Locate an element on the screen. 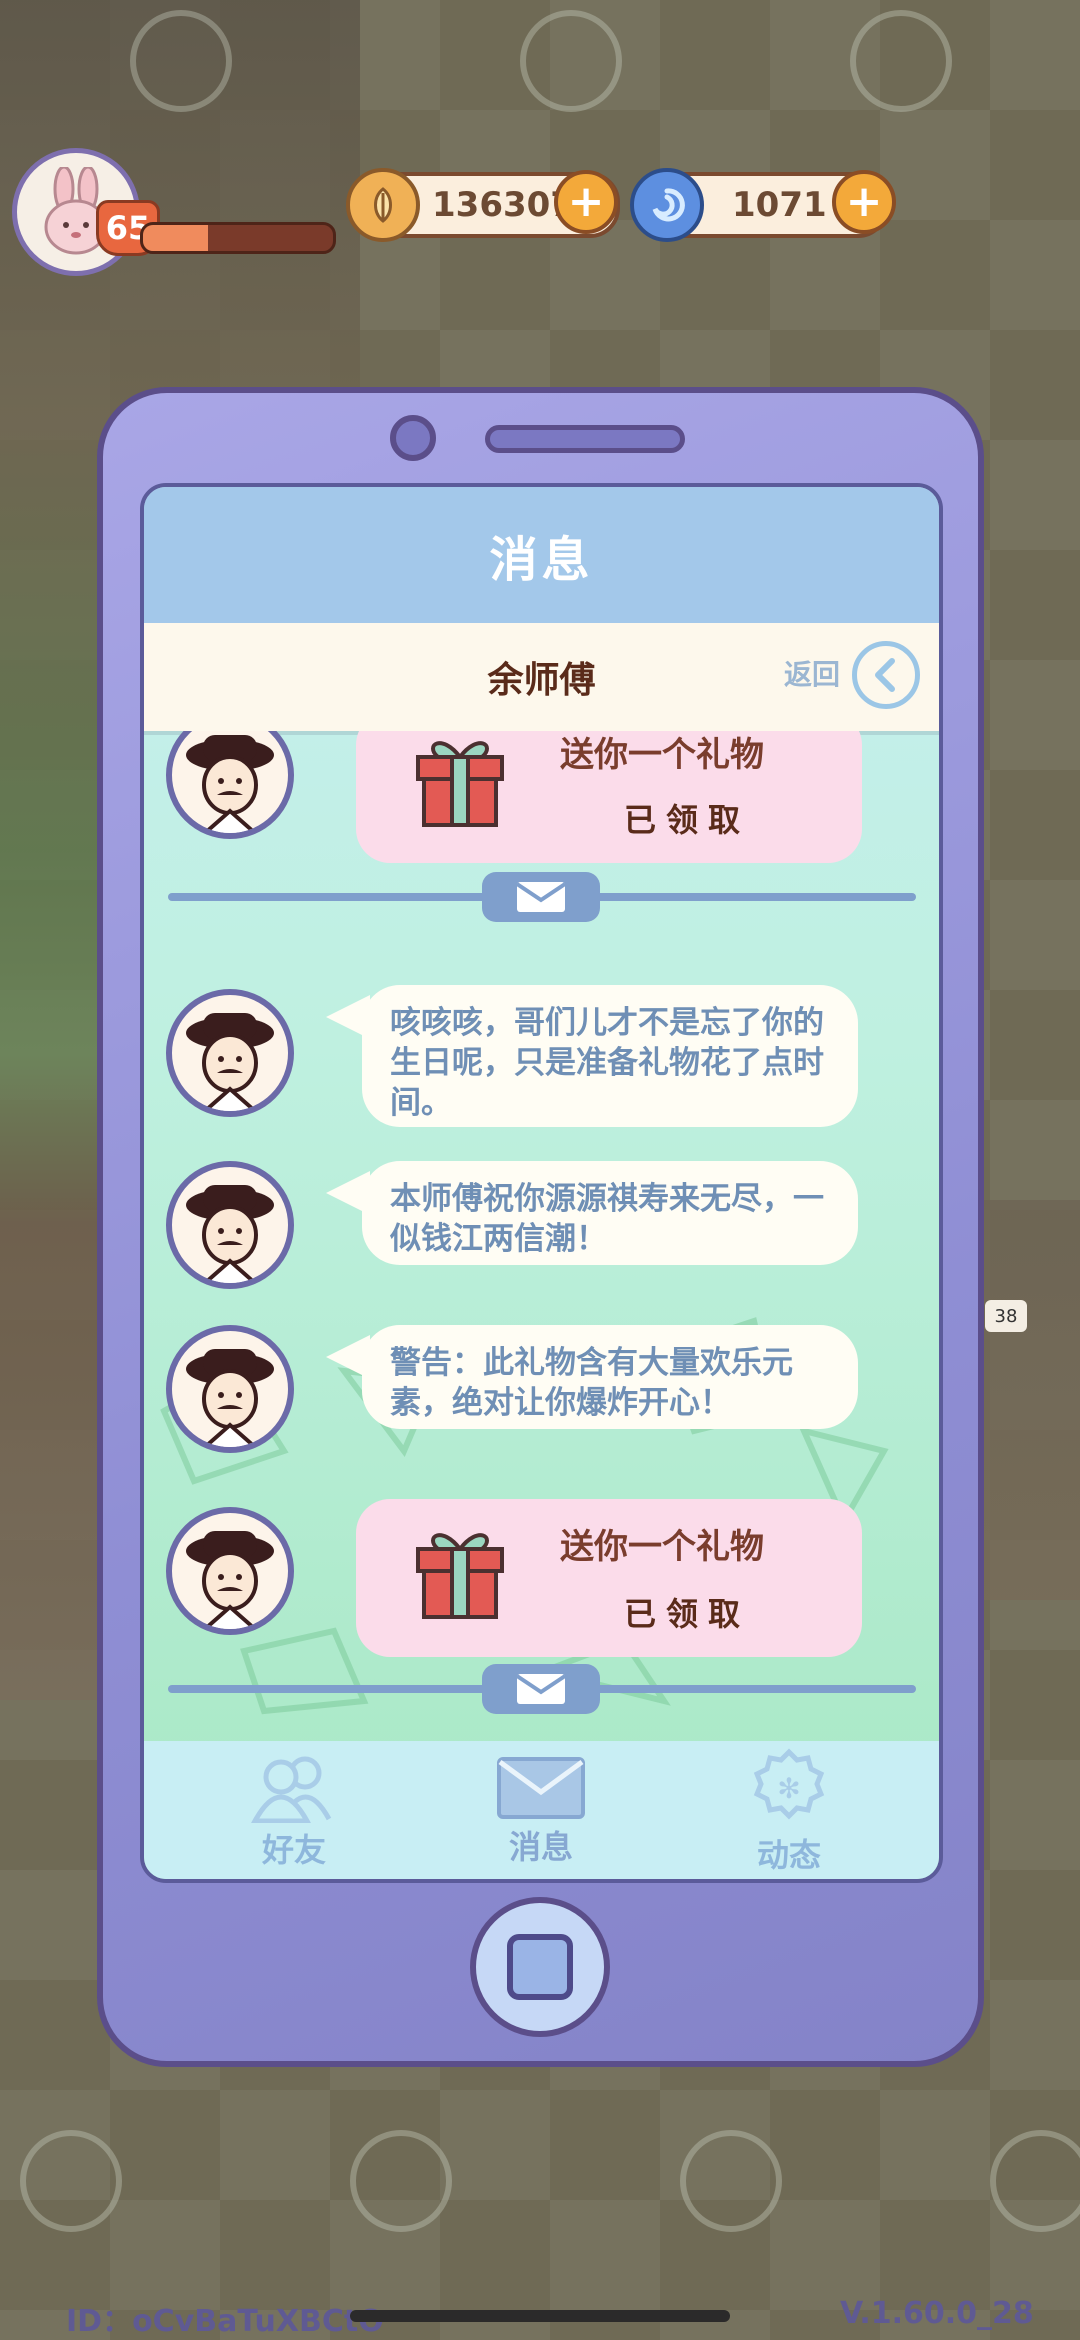 Image resolution: width=1080 pixels, height=2340 pixels. phone-camera is located at coordinates (413, 438).